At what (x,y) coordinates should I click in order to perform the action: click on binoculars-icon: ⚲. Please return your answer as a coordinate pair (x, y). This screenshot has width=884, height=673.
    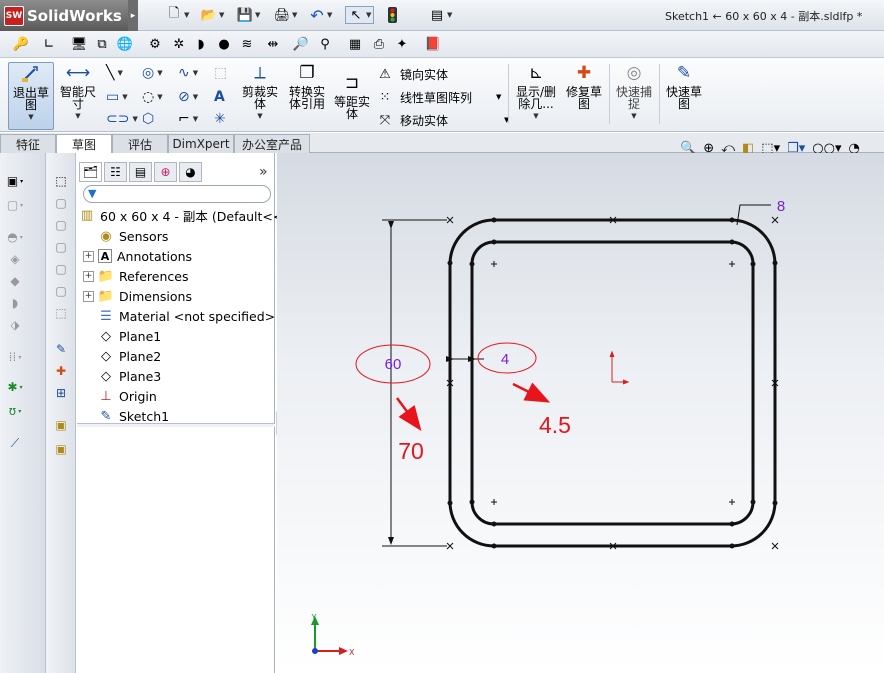
    Looking at the image, I should click on (325, 44).